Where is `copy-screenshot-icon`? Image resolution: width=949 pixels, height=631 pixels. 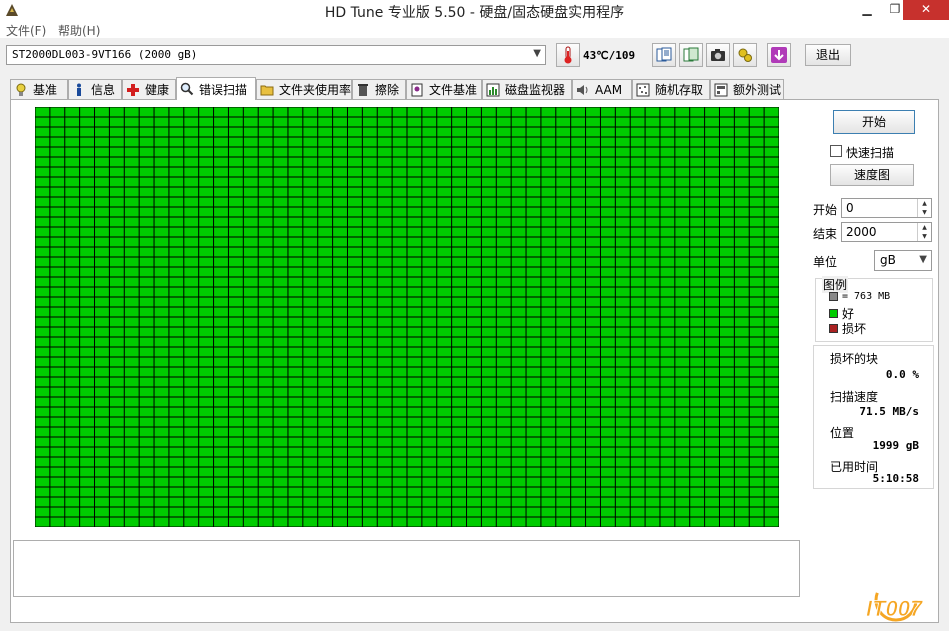 copy-screenshot-icon is located at coordinates (691, 54).